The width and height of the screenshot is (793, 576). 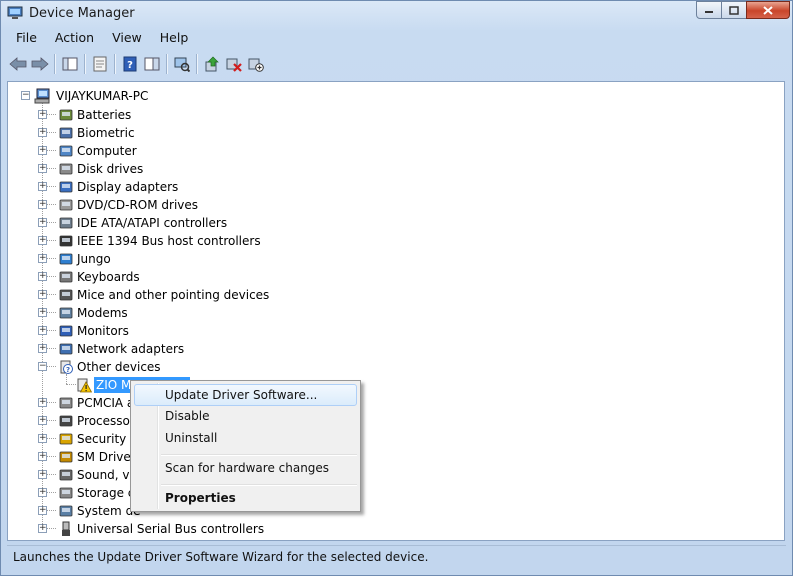 I want to click on maximize-button, so click(x=734, y=10).